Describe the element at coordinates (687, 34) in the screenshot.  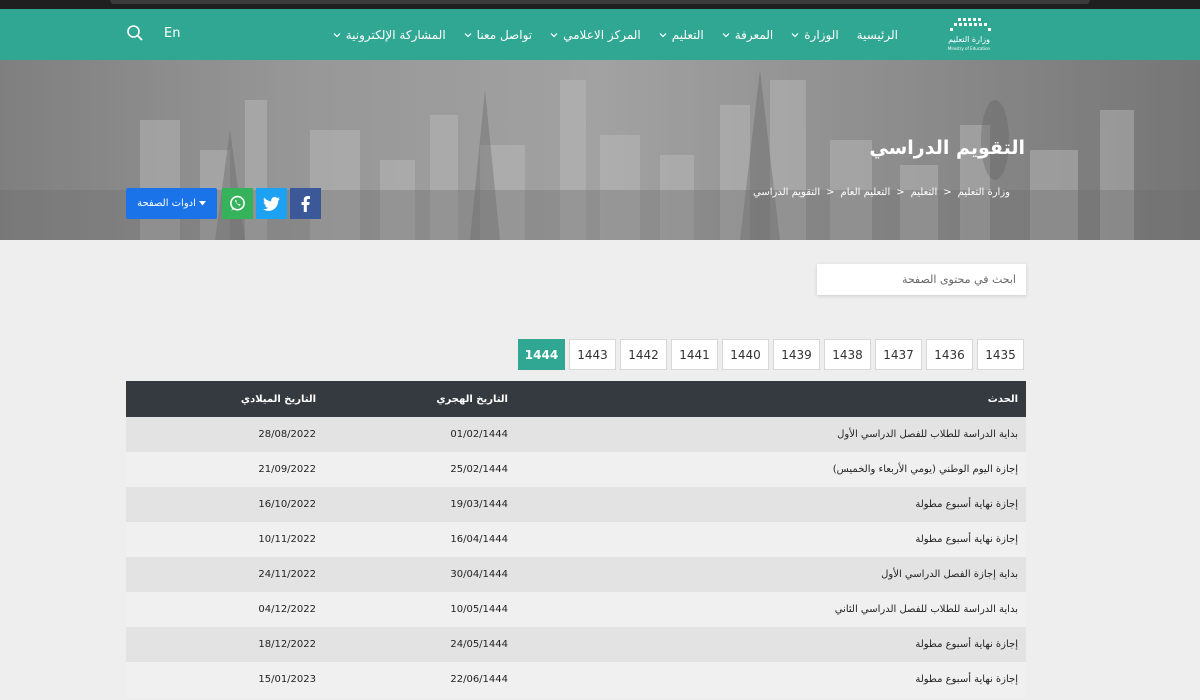
I see `nav-item-label: التعليم` at that location.